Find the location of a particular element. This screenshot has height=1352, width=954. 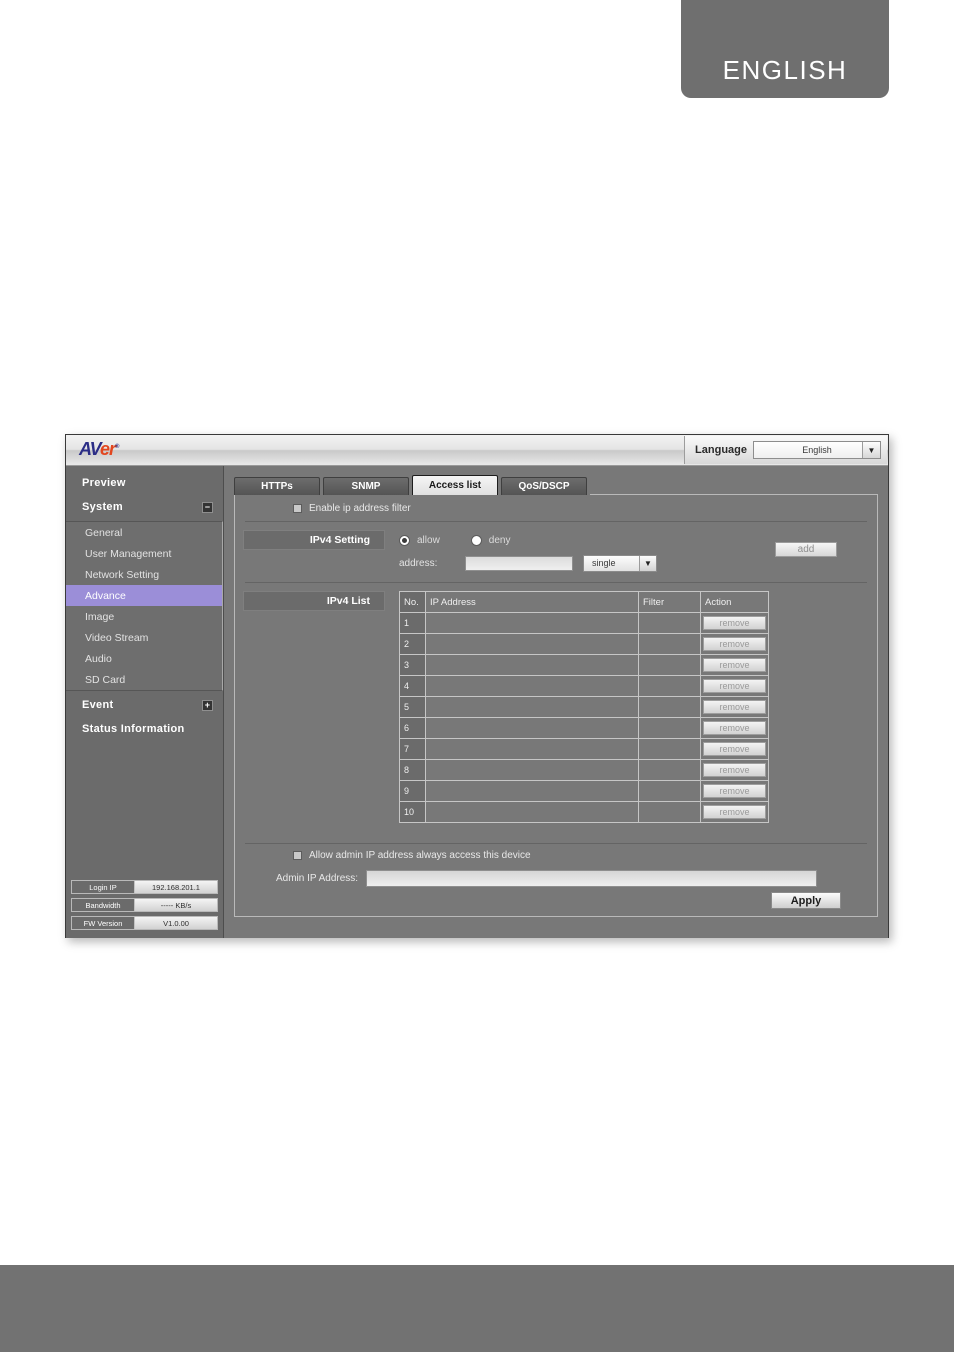

address-type-select: single ▼ is located at coordinates (620, 563).